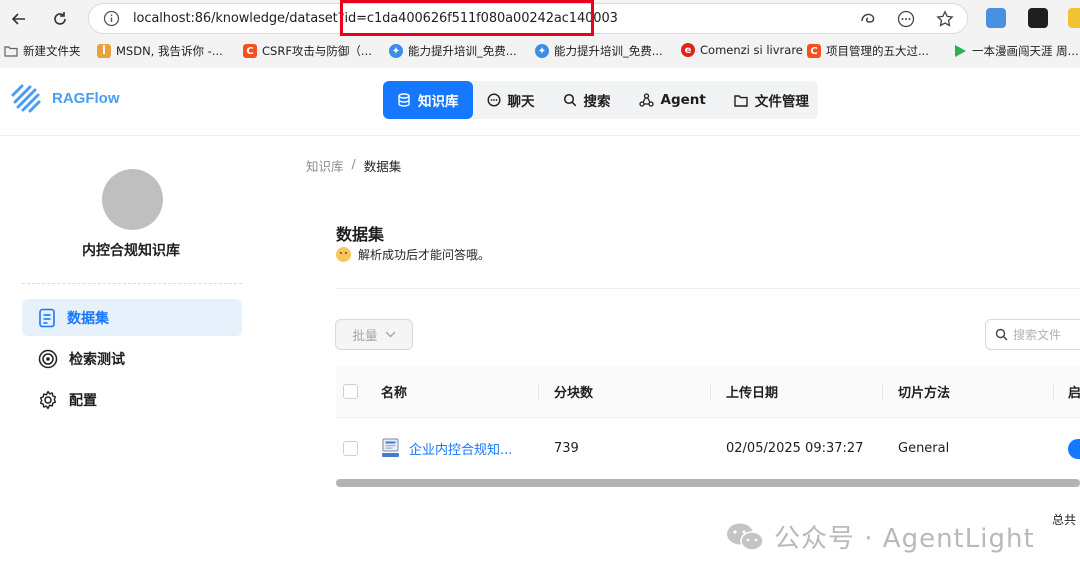  What do you see at coordinates (796, 391) in the screenshot?
I see `column-header-upload-date: 上传日期` at bounding box center [796, 391].